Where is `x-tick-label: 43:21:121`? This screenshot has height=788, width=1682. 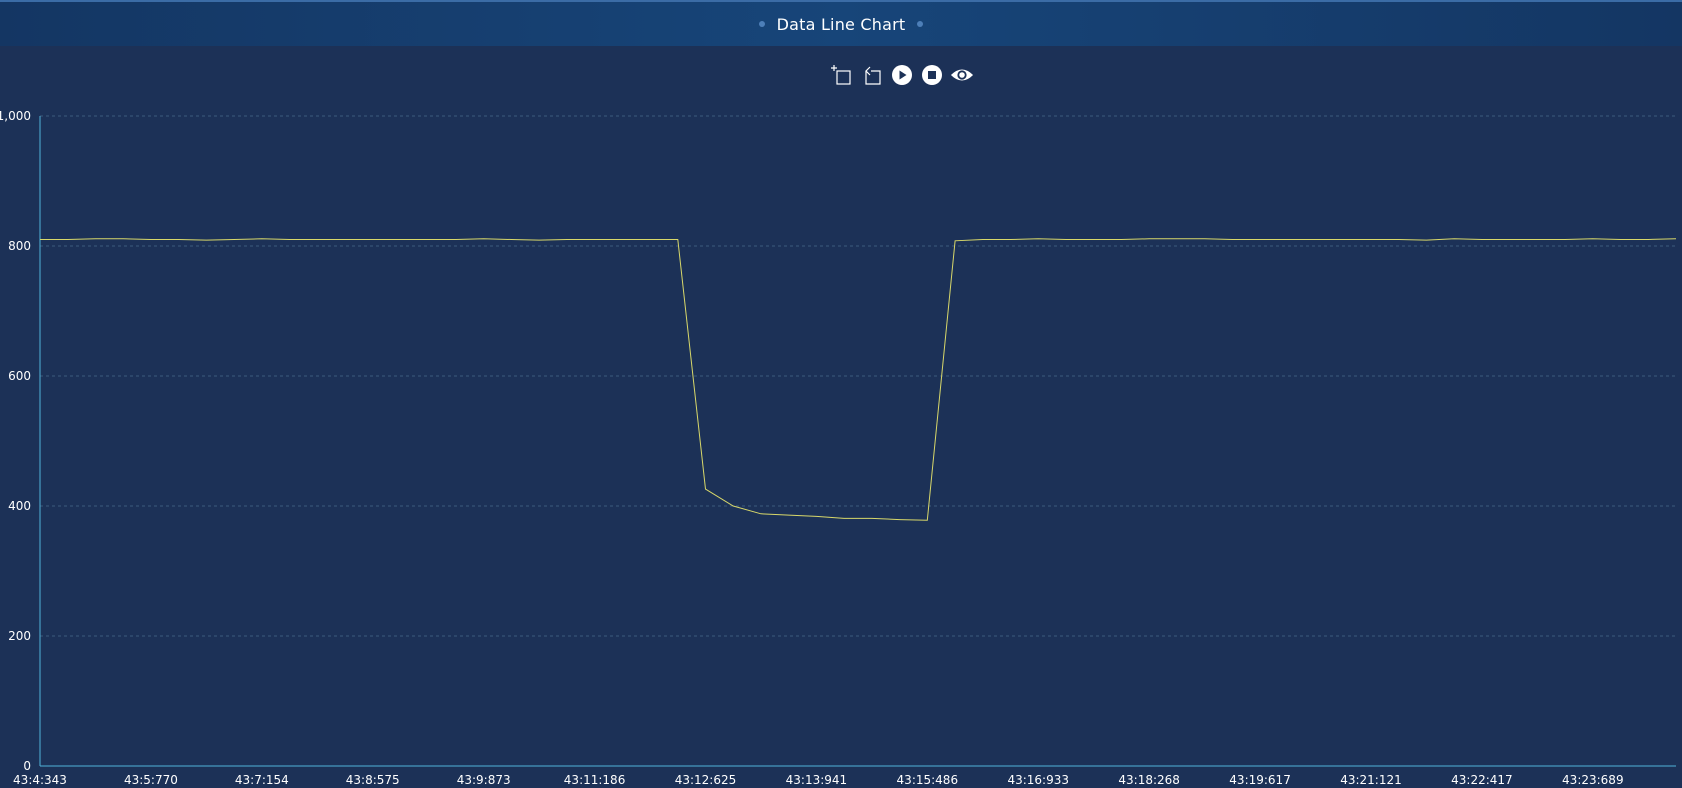
x-tick-label: 43:21:121 is located at coordinates (1371, 780).